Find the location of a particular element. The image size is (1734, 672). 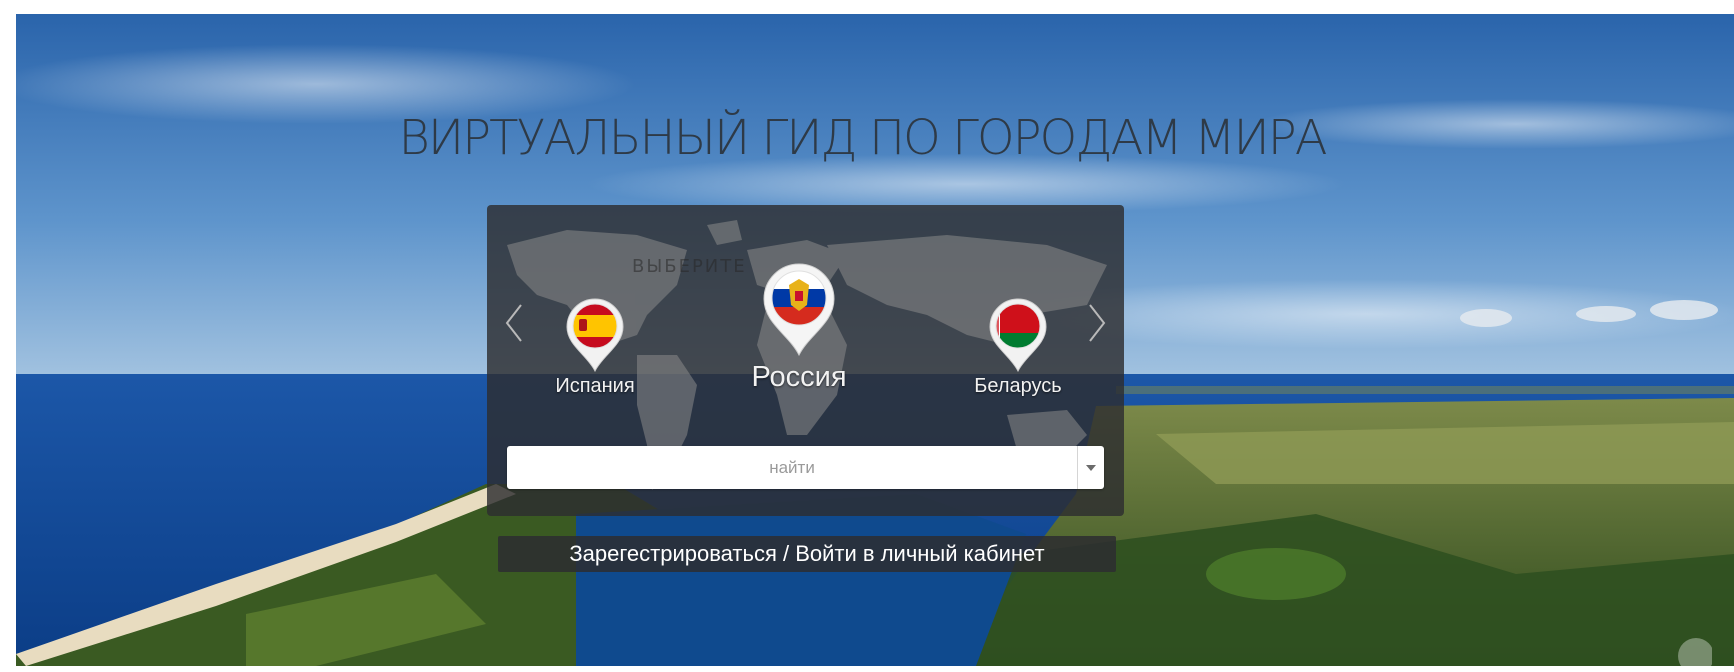

corner-badge-icon is located at coordinates (1695, 652).